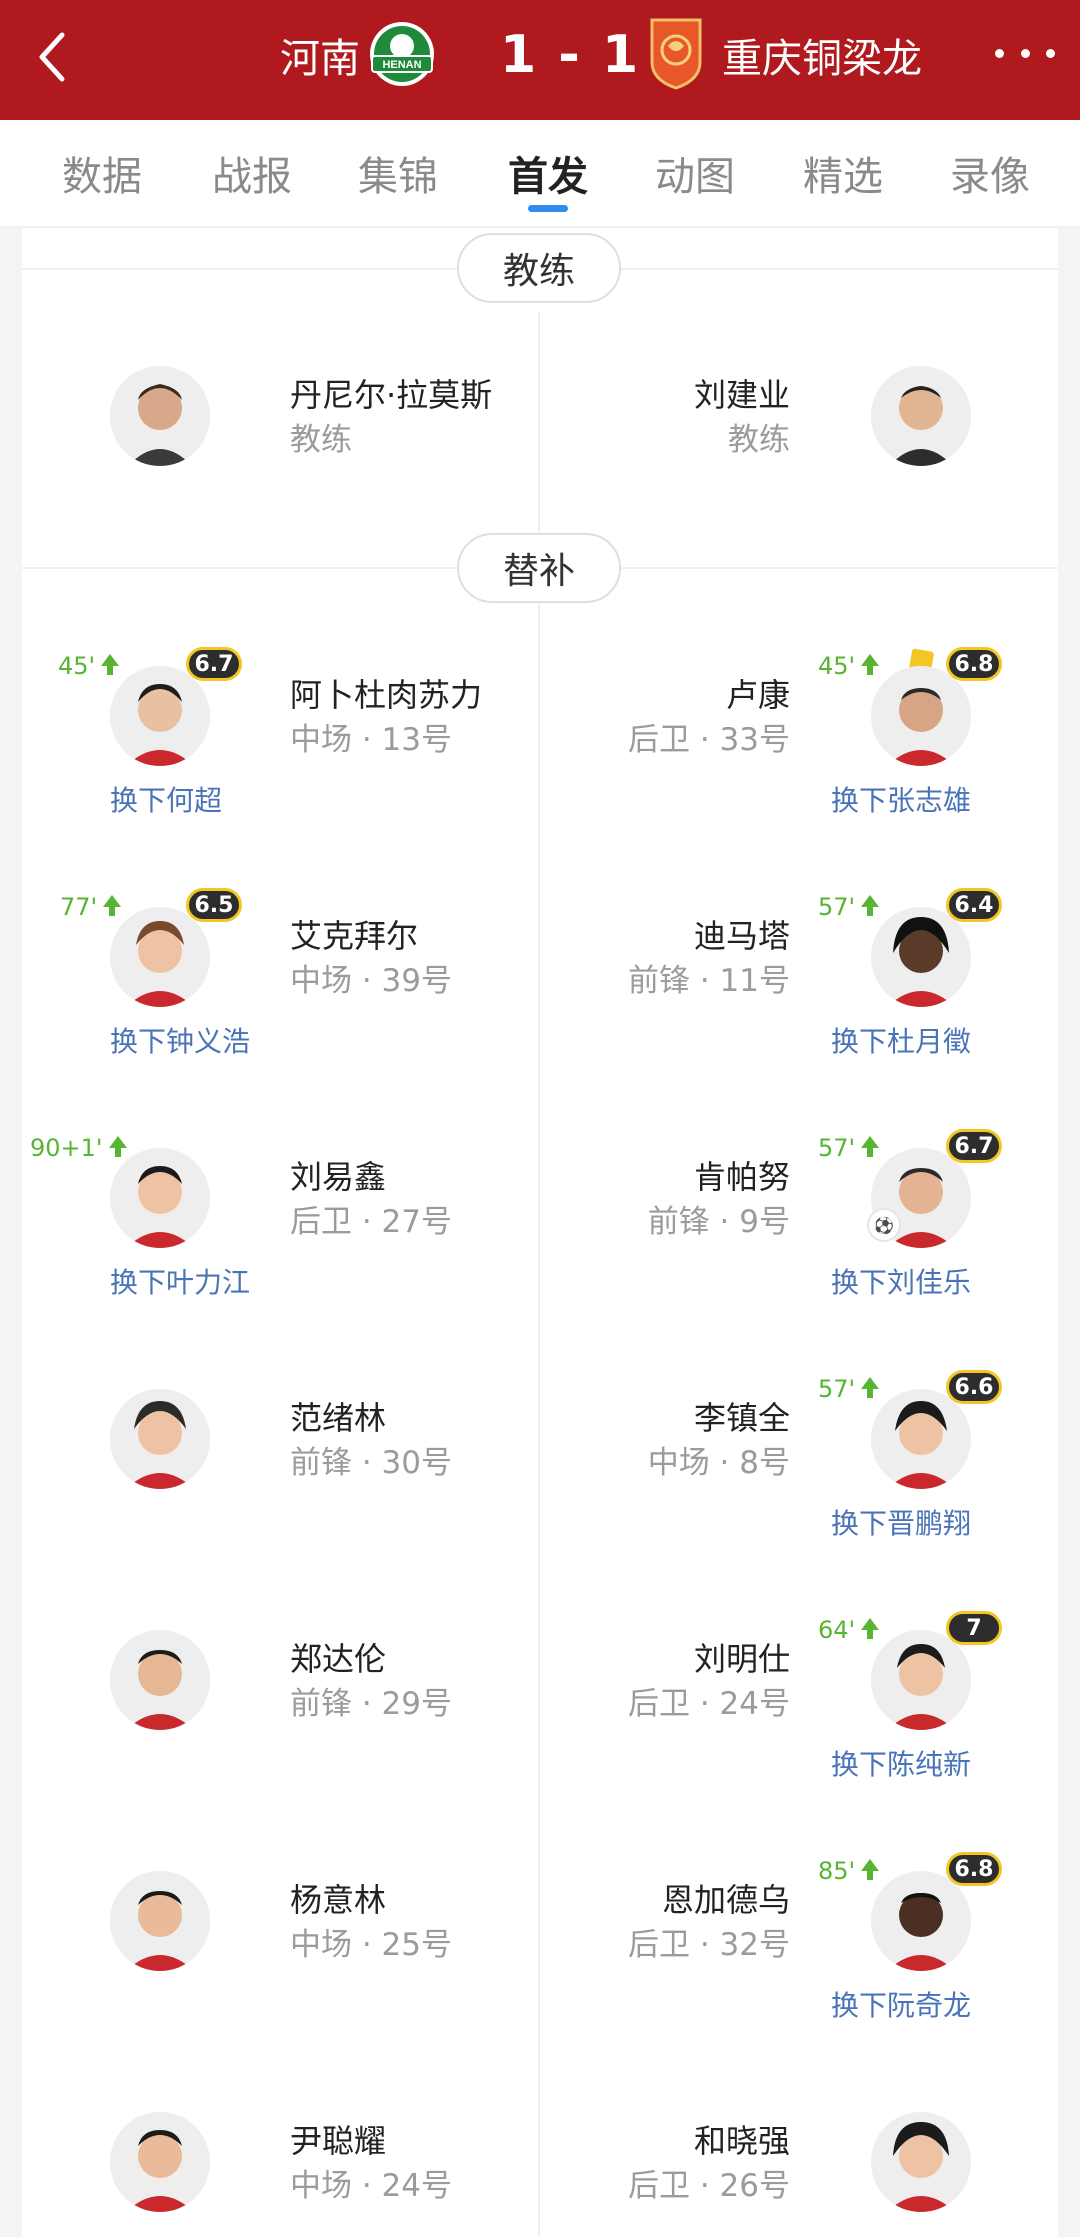 This screenshot has width=1080, height=2237. Describe the element at coordinates (901, 799) in the screenshot. I see `sub-replaced-text: 换下张志雄` at that location.